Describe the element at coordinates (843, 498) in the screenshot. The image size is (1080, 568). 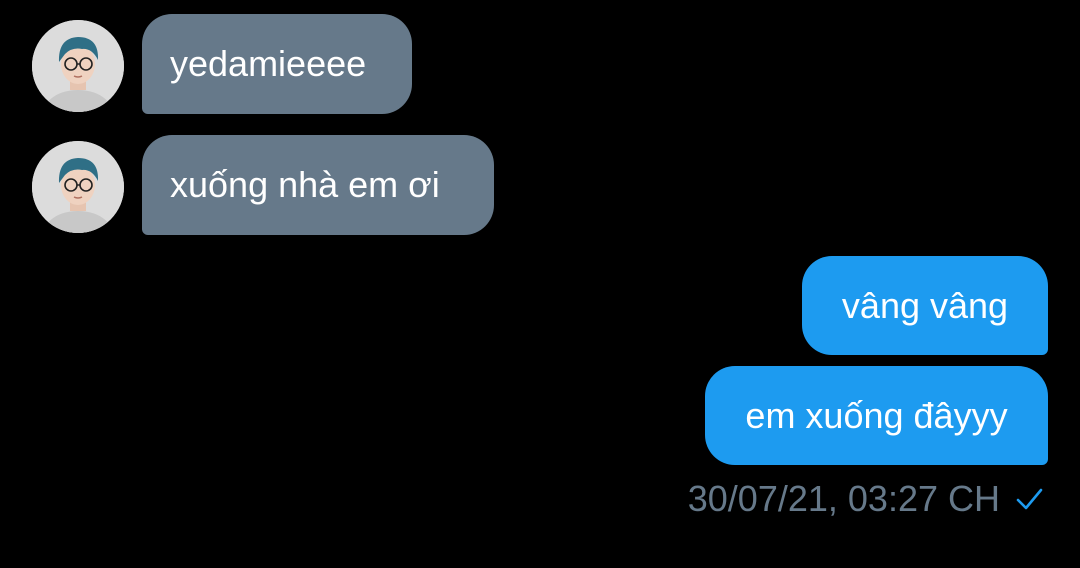
I see `message-timestamp: 30/07/21, 03:27 CH` at that location.